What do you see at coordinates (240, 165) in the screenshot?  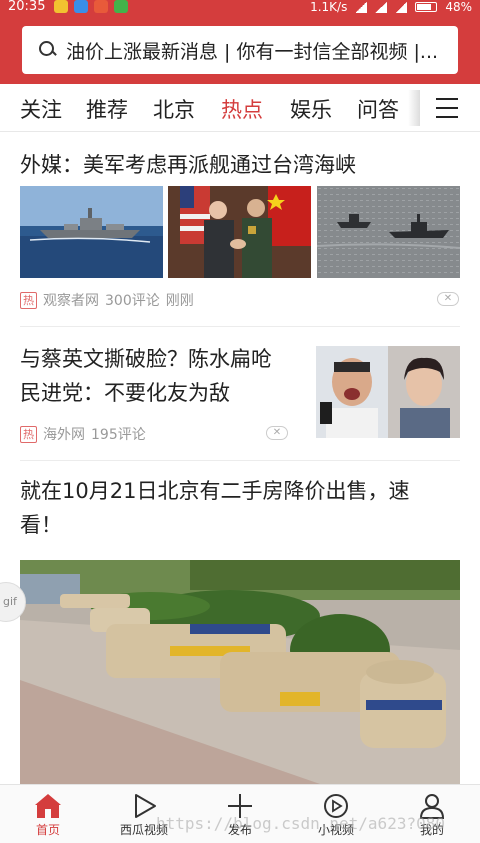 I see `news-title: 外媒：美军考虑再派舰通过台湾海峡` at bounding box center [240, 165].